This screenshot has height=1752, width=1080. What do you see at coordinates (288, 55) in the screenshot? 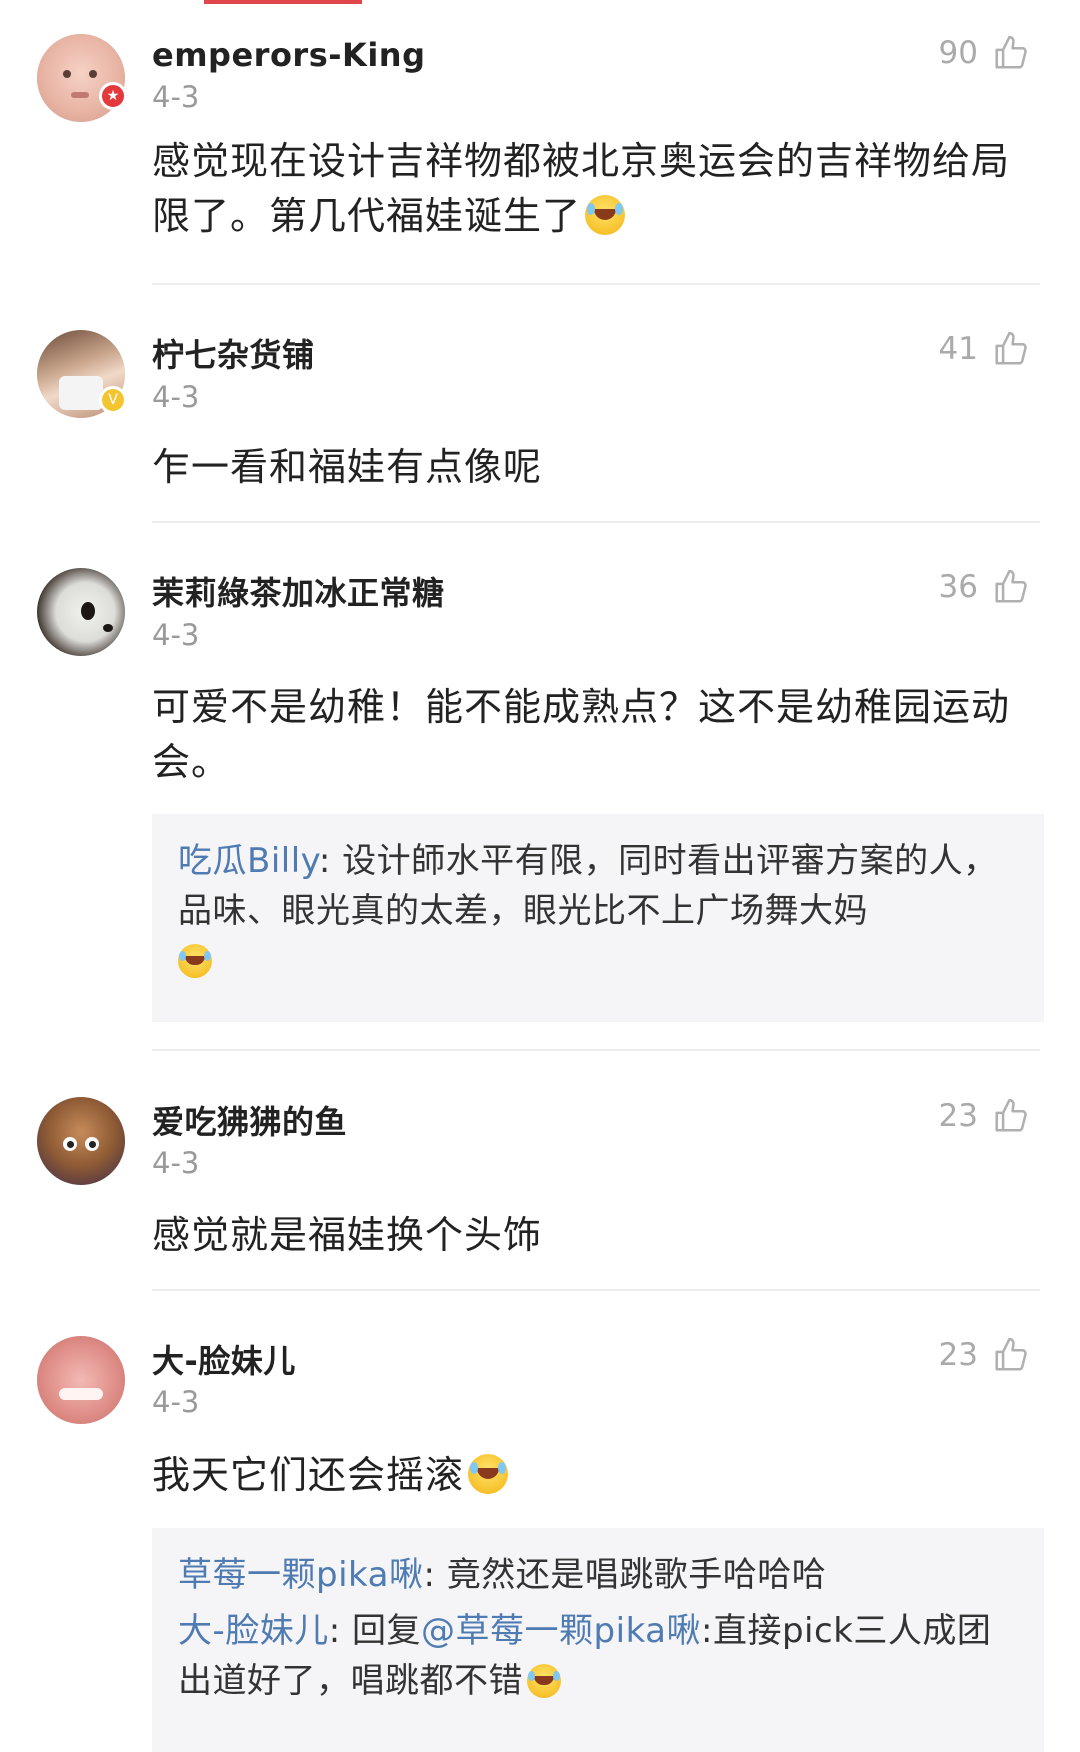
I see `username: emperors-King` at bounding box center [288, 55].